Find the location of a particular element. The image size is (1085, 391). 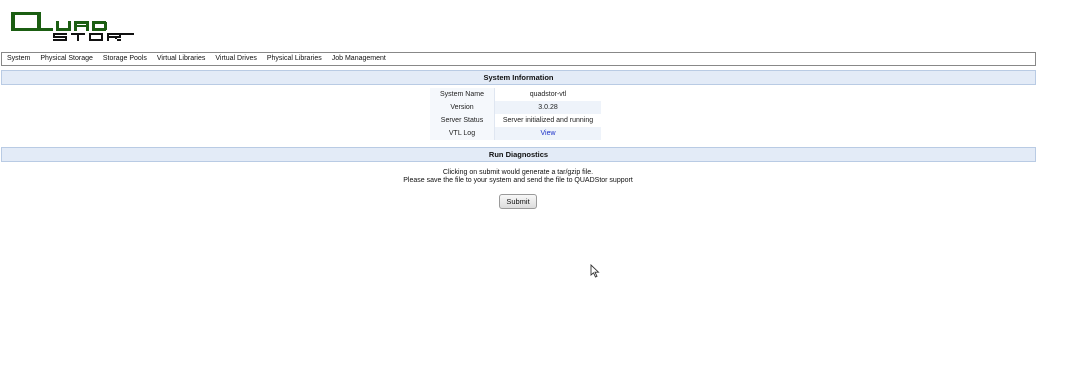

vtl-log-view-link: View is located at coordinates (547, 133).